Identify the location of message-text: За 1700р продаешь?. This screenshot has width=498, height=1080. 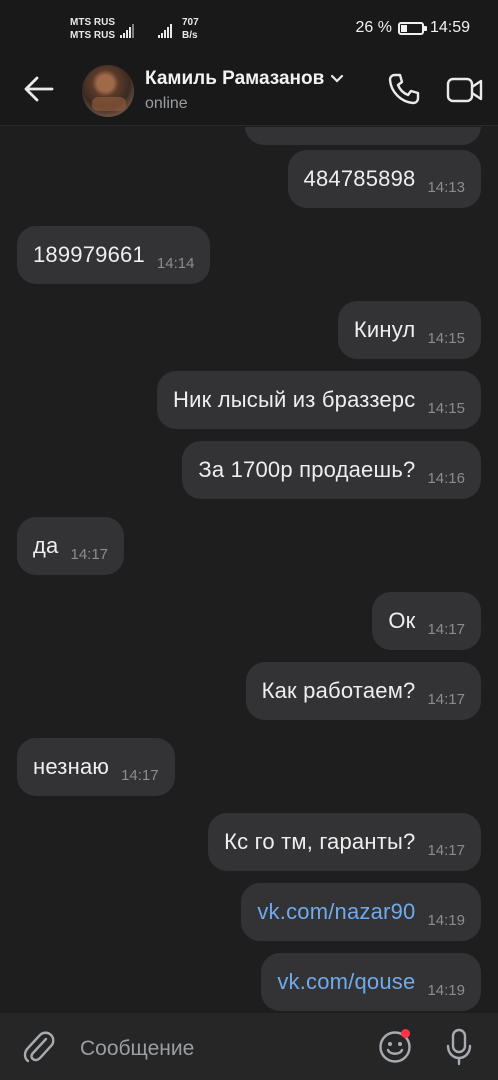
(307, 469).